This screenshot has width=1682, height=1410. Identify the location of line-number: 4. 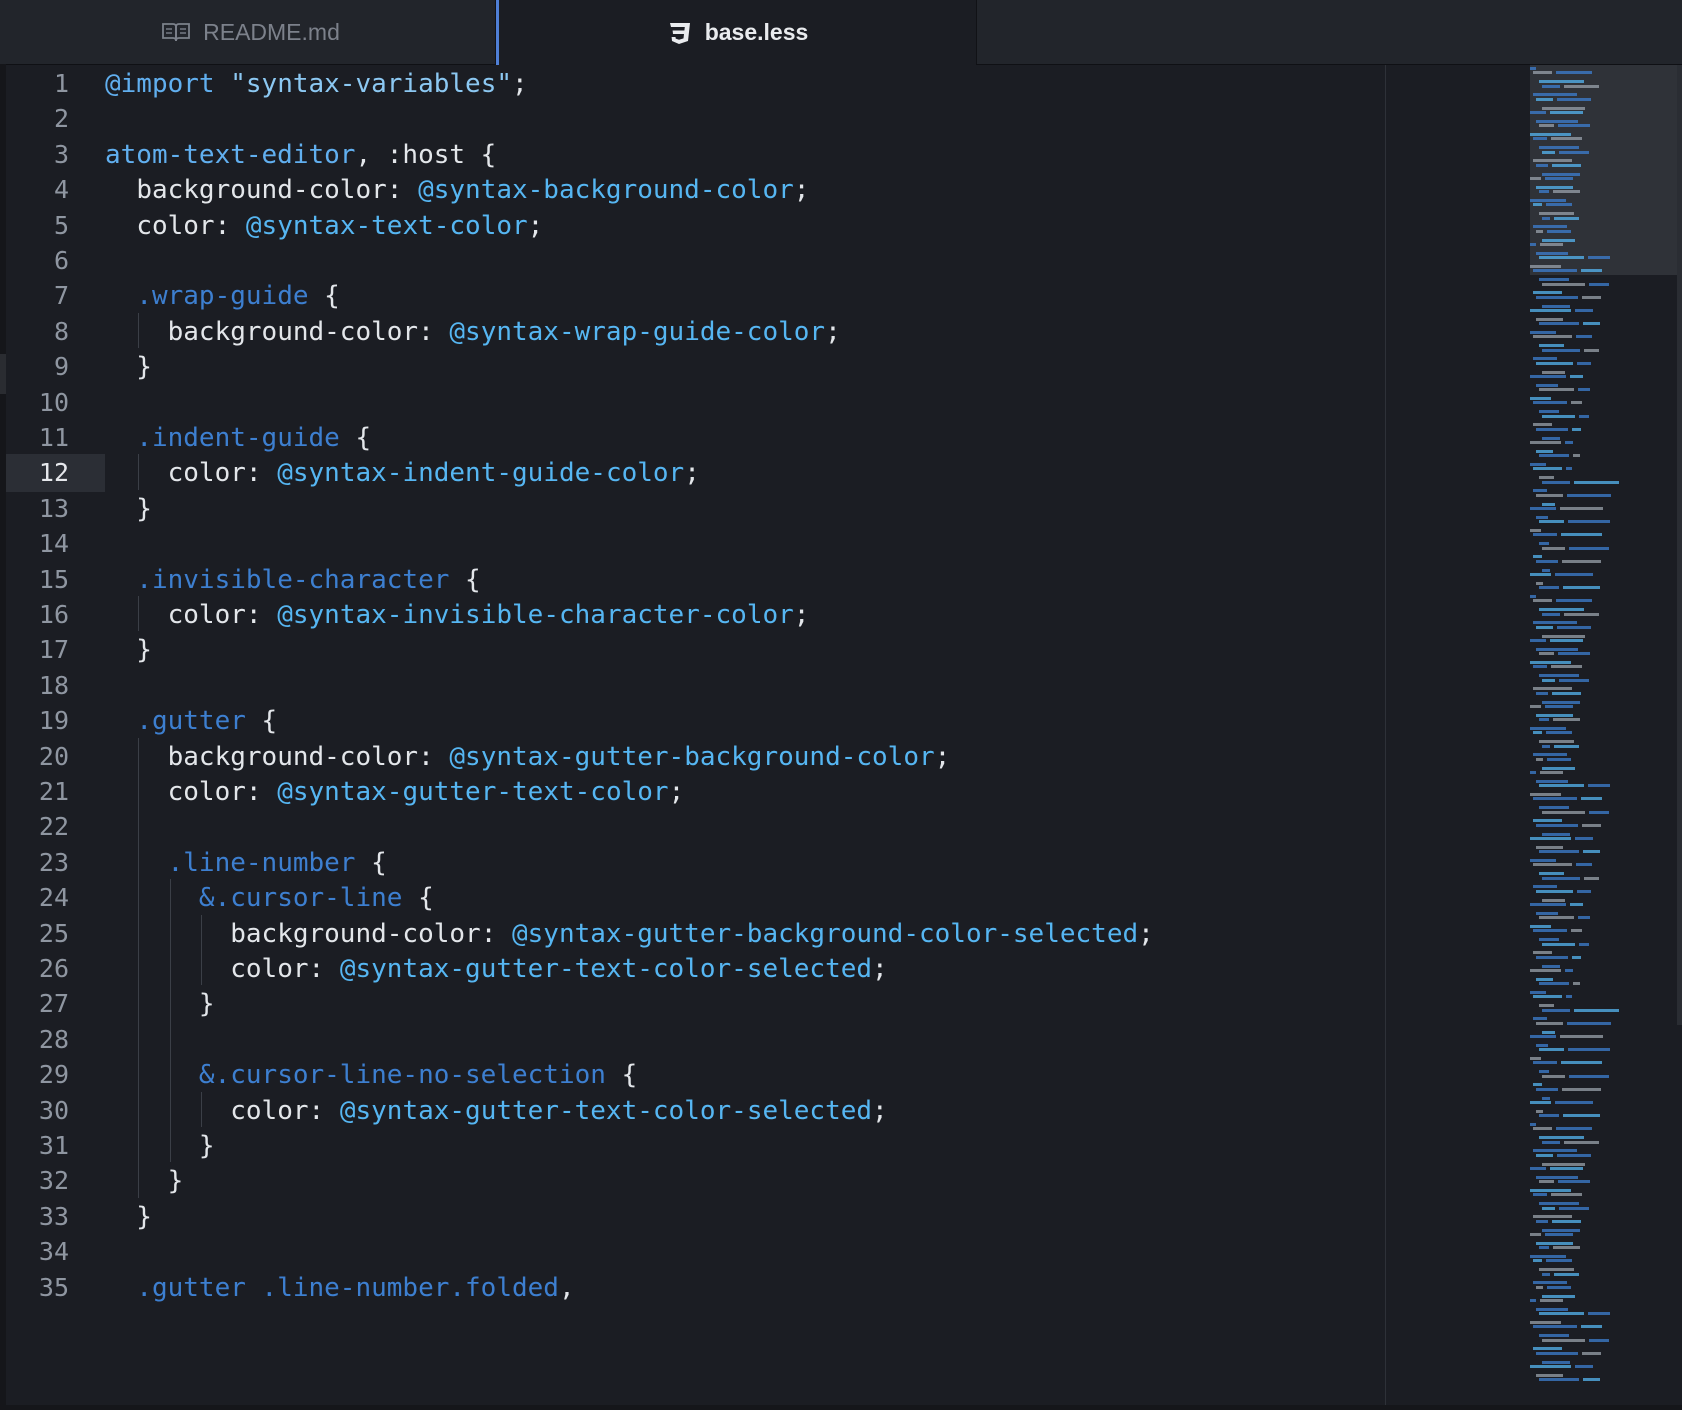
(61, 190).